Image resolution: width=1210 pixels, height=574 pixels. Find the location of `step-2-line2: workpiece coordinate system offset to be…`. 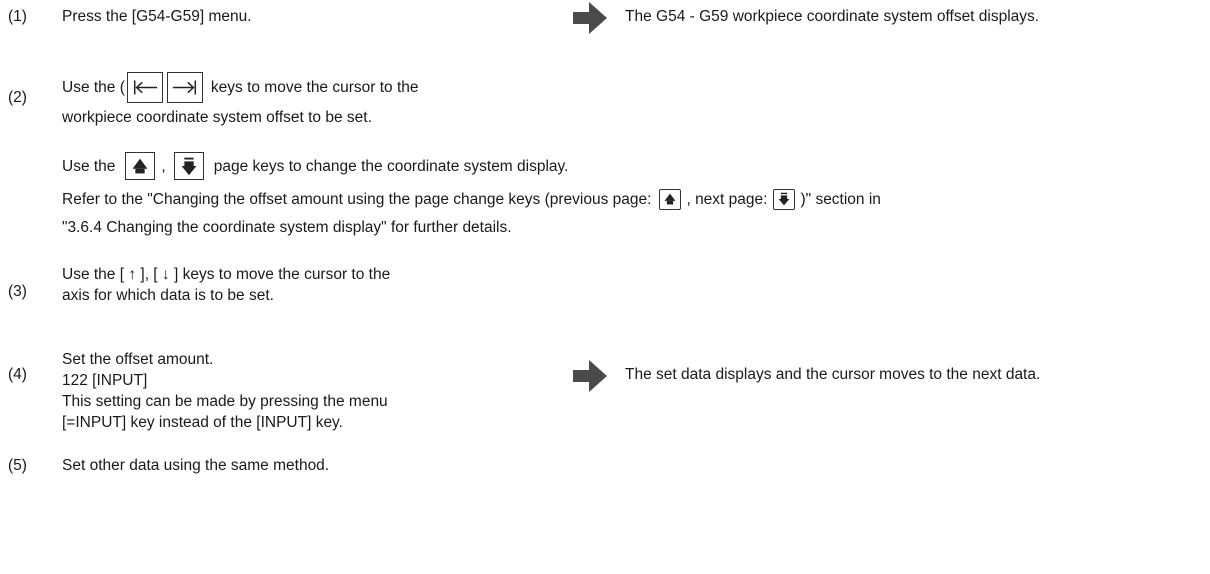

step-2-line2: workpiece coordinate system offset to be… is located at coordinates (217, 117).